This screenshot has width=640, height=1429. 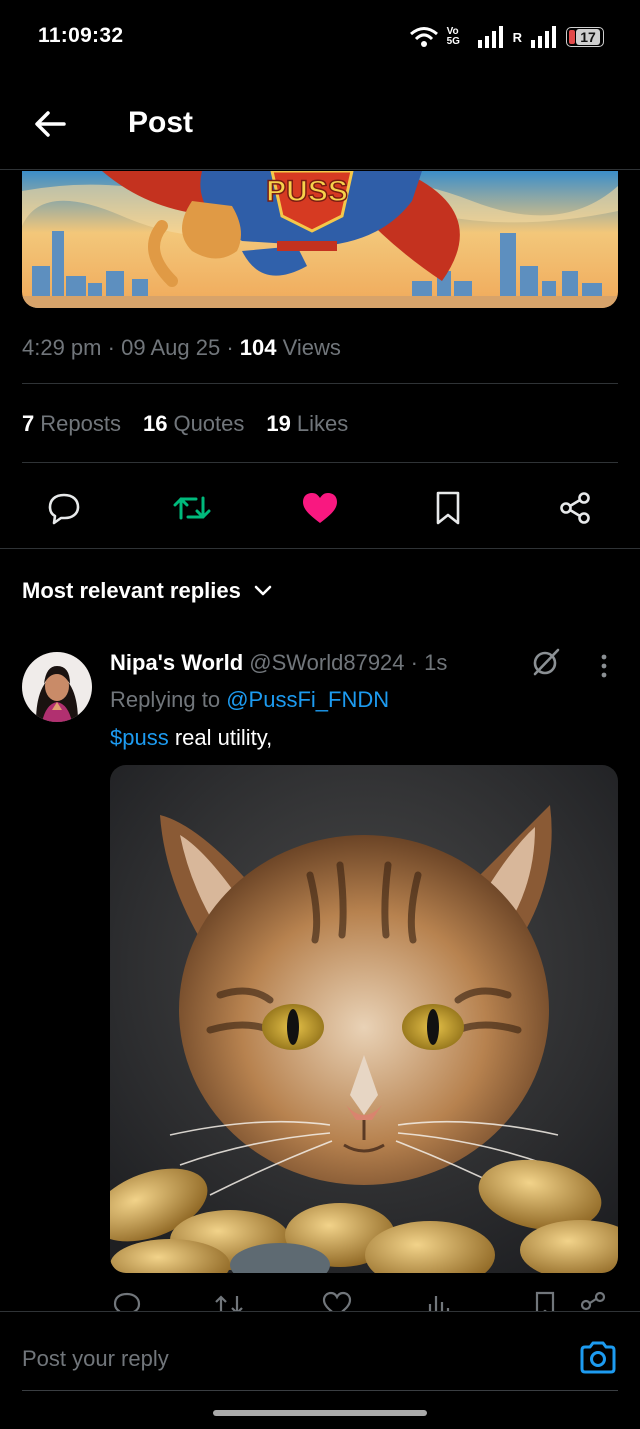 What do you see at coordinates (506, 37) in the screenshot?
I see `status-icons: Vo 5G R 17` at bounding box center [506, 37].